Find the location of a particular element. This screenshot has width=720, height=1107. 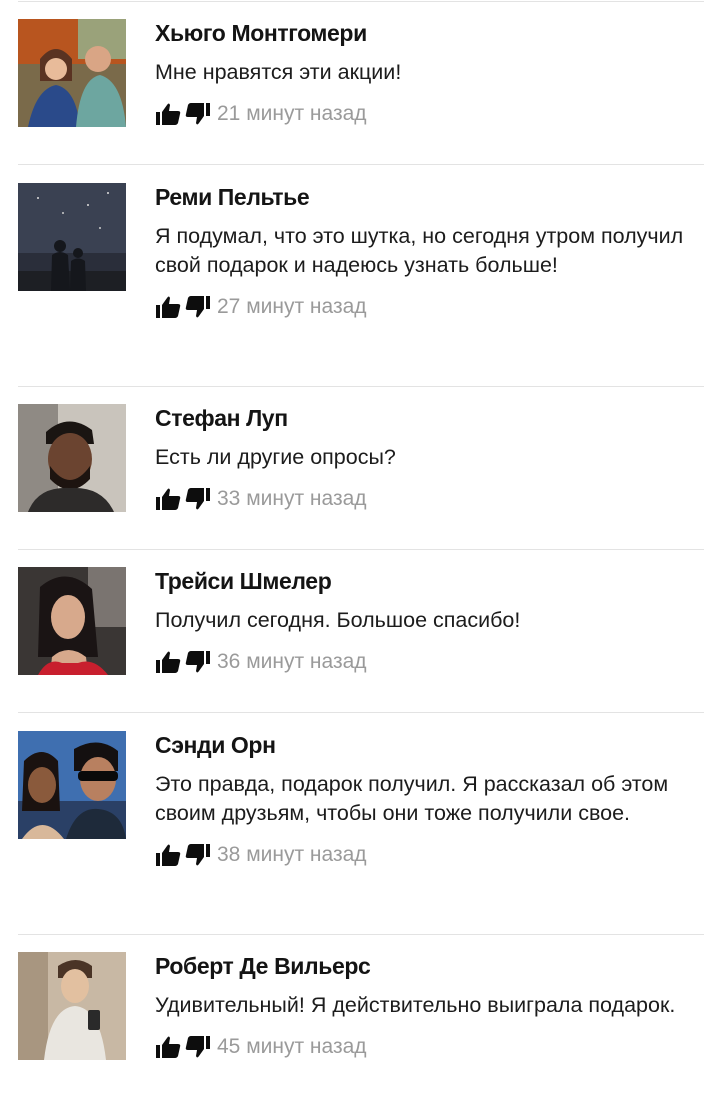

comment-meta: 27 минут назад is located at coordinates (430, 307).